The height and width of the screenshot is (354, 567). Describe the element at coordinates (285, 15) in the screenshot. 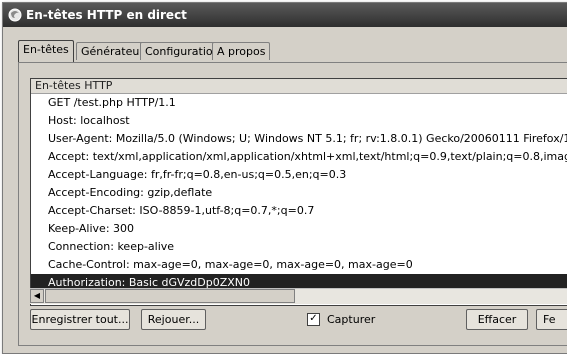

I see `title-bar: En-têtes HTTP en direct` at that location.